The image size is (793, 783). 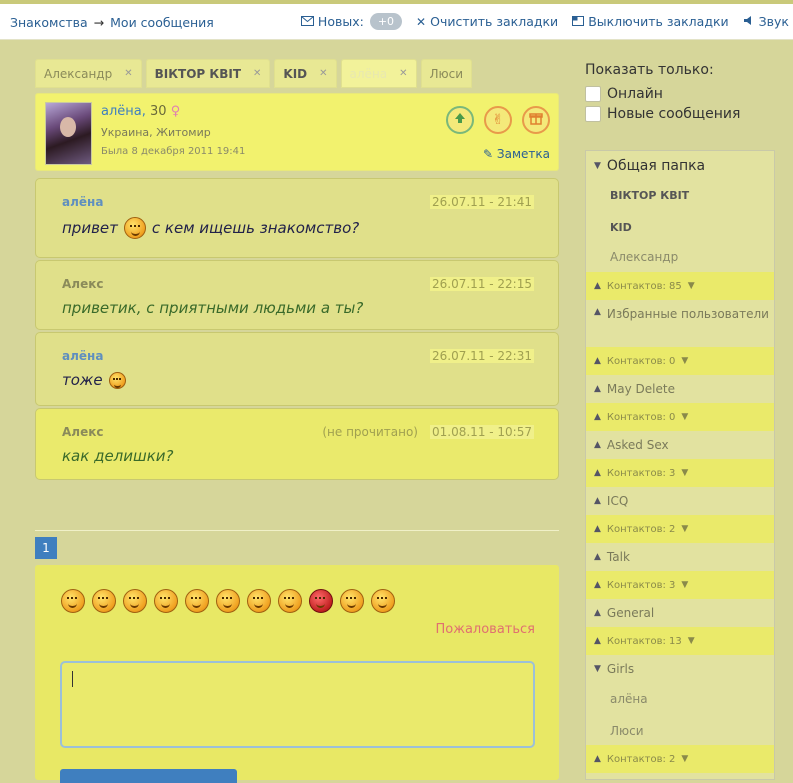 What do you see at coordinates (198, 73) in the screenshot?
I see `tab-label: ВІКТОР КВІТ` at bounding box center [198, 73].